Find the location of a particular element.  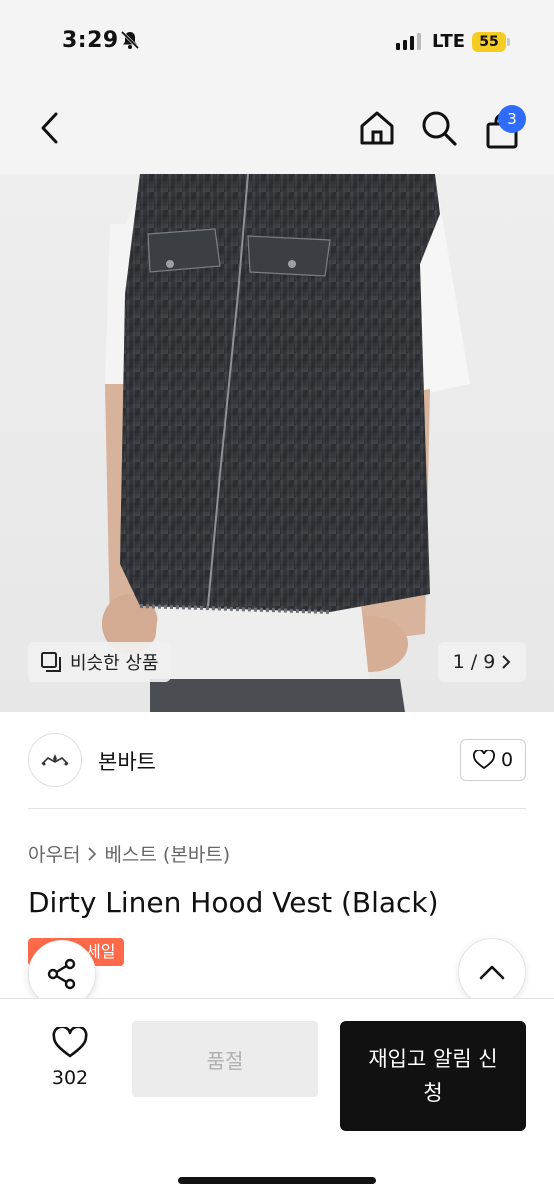

search-button is located at coordinates (439, 128).